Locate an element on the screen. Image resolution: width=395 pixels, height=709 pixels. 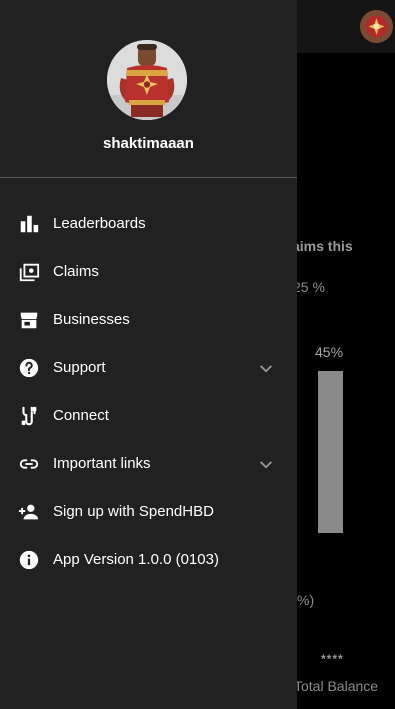
connect-icon is located at coordinates (29, 416).